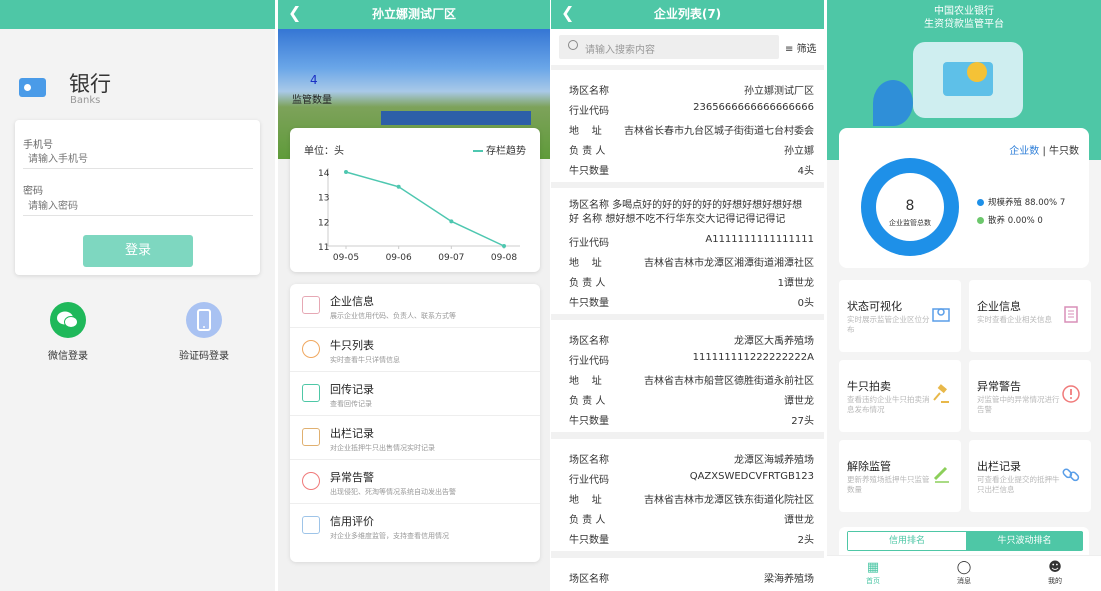  I want to click on tab-messages: ◯ 消息, so click(964, 573).